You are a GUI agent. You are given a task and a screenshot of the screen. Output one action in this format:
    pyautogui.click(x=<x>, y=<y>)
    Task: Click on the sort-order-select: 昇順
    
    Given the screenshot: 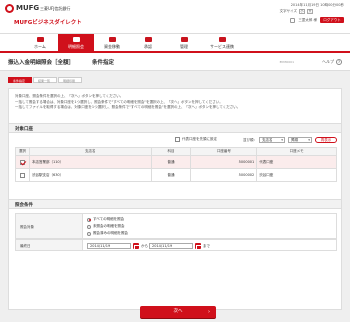 What is the action you would take?
    pyautogui.click(x=300, y=140)
    